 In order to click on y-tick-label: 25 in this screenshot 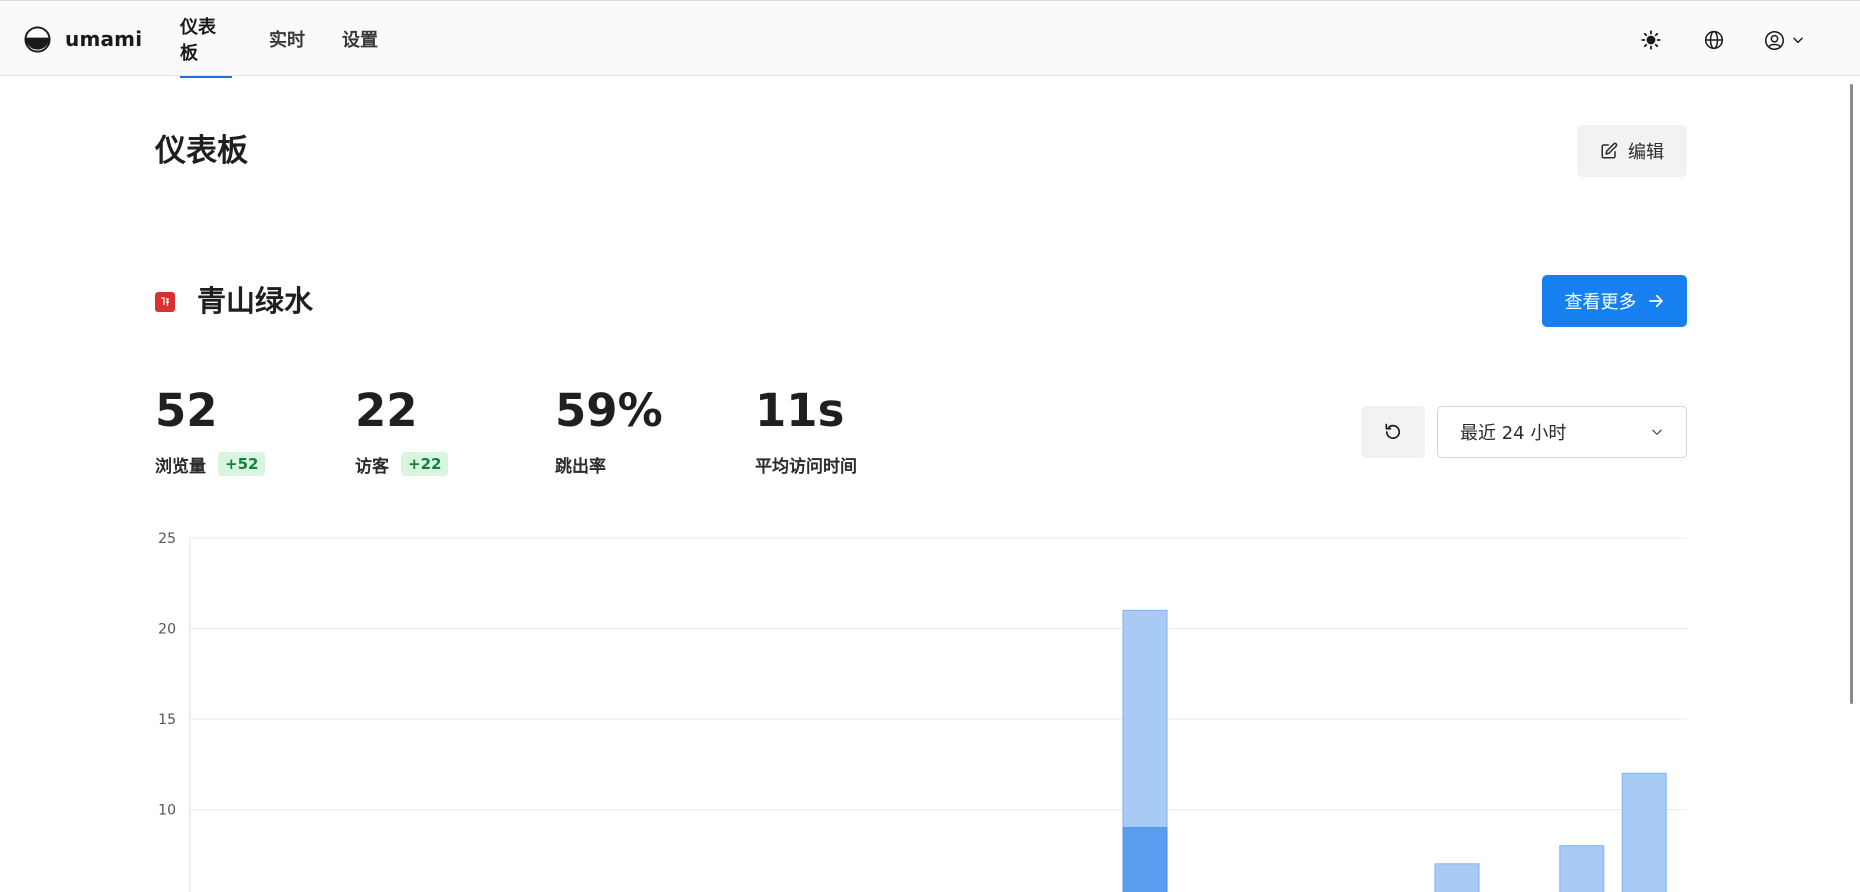, I will do `click(167, 539)`.